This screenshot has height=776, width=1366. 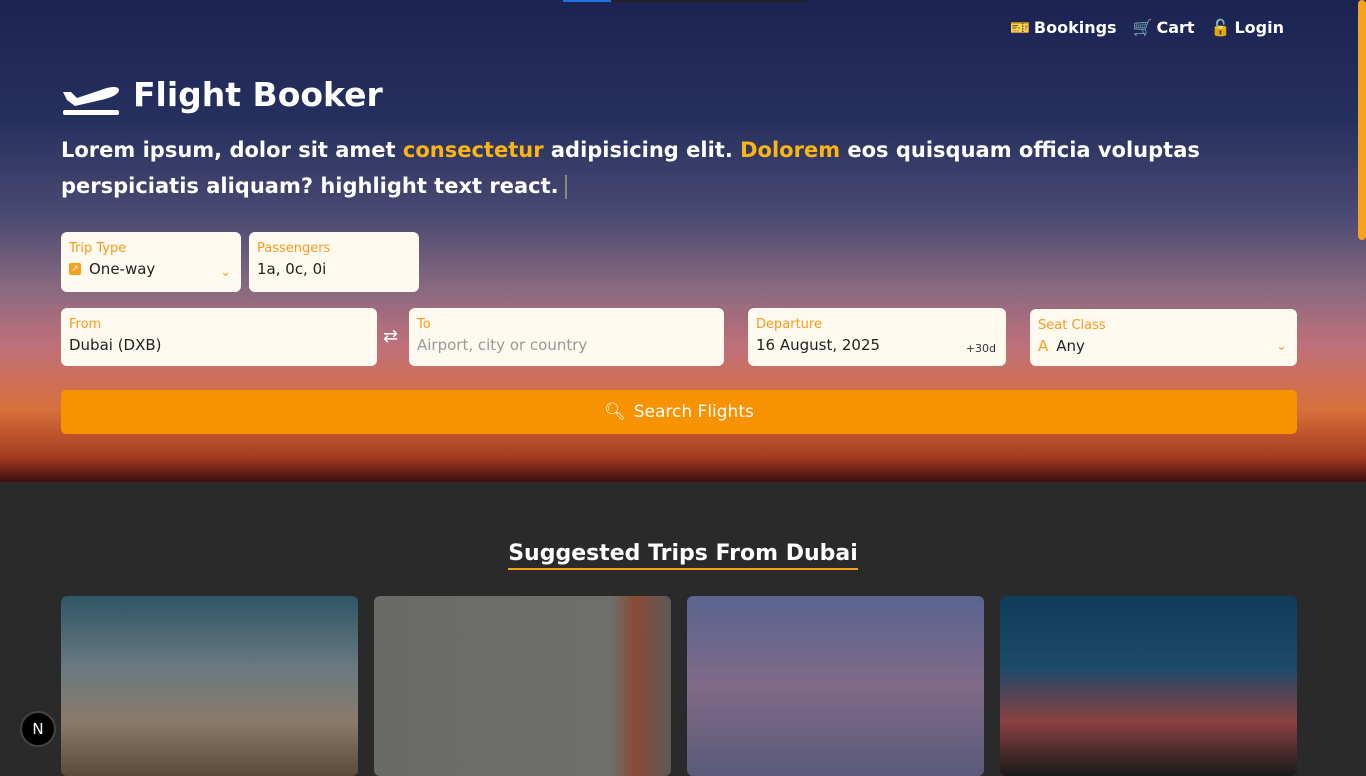 I want to click on trip-type-select: Trip Type ↗ One-way ⌄, so click(x=151, y=262).